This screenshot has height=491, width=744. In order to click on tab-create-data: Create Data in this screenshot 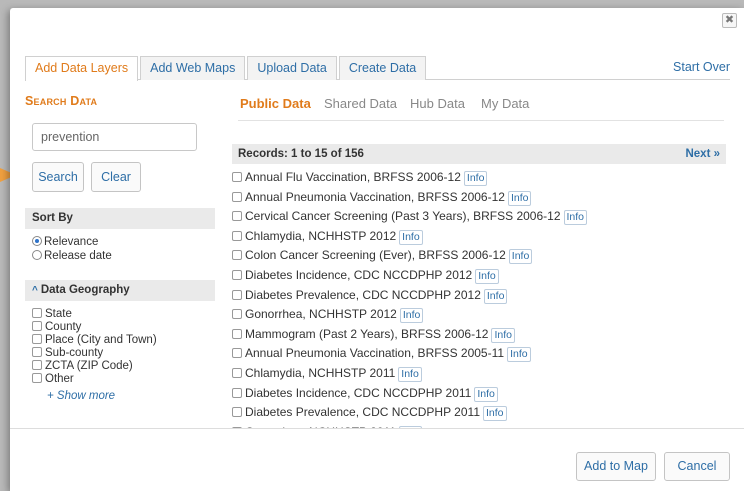, I will do `click(382, 68)`.